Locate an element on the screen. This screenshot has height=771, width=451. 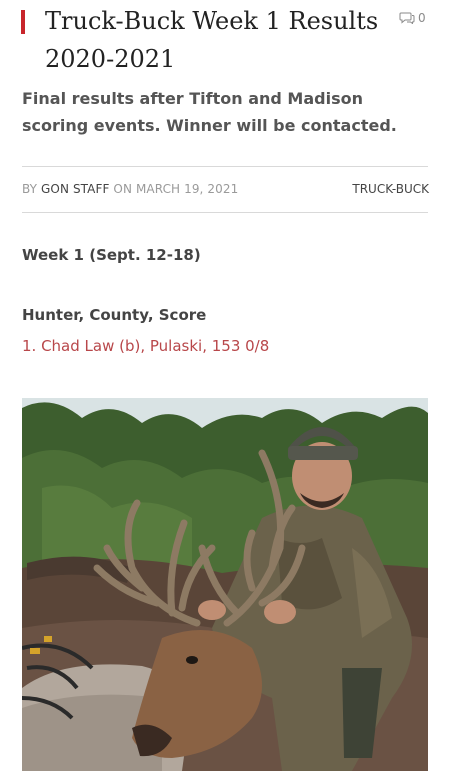
article-title: Truck-Buck Week 1 Results 2020-2021 is located at coordinates (217, 40).